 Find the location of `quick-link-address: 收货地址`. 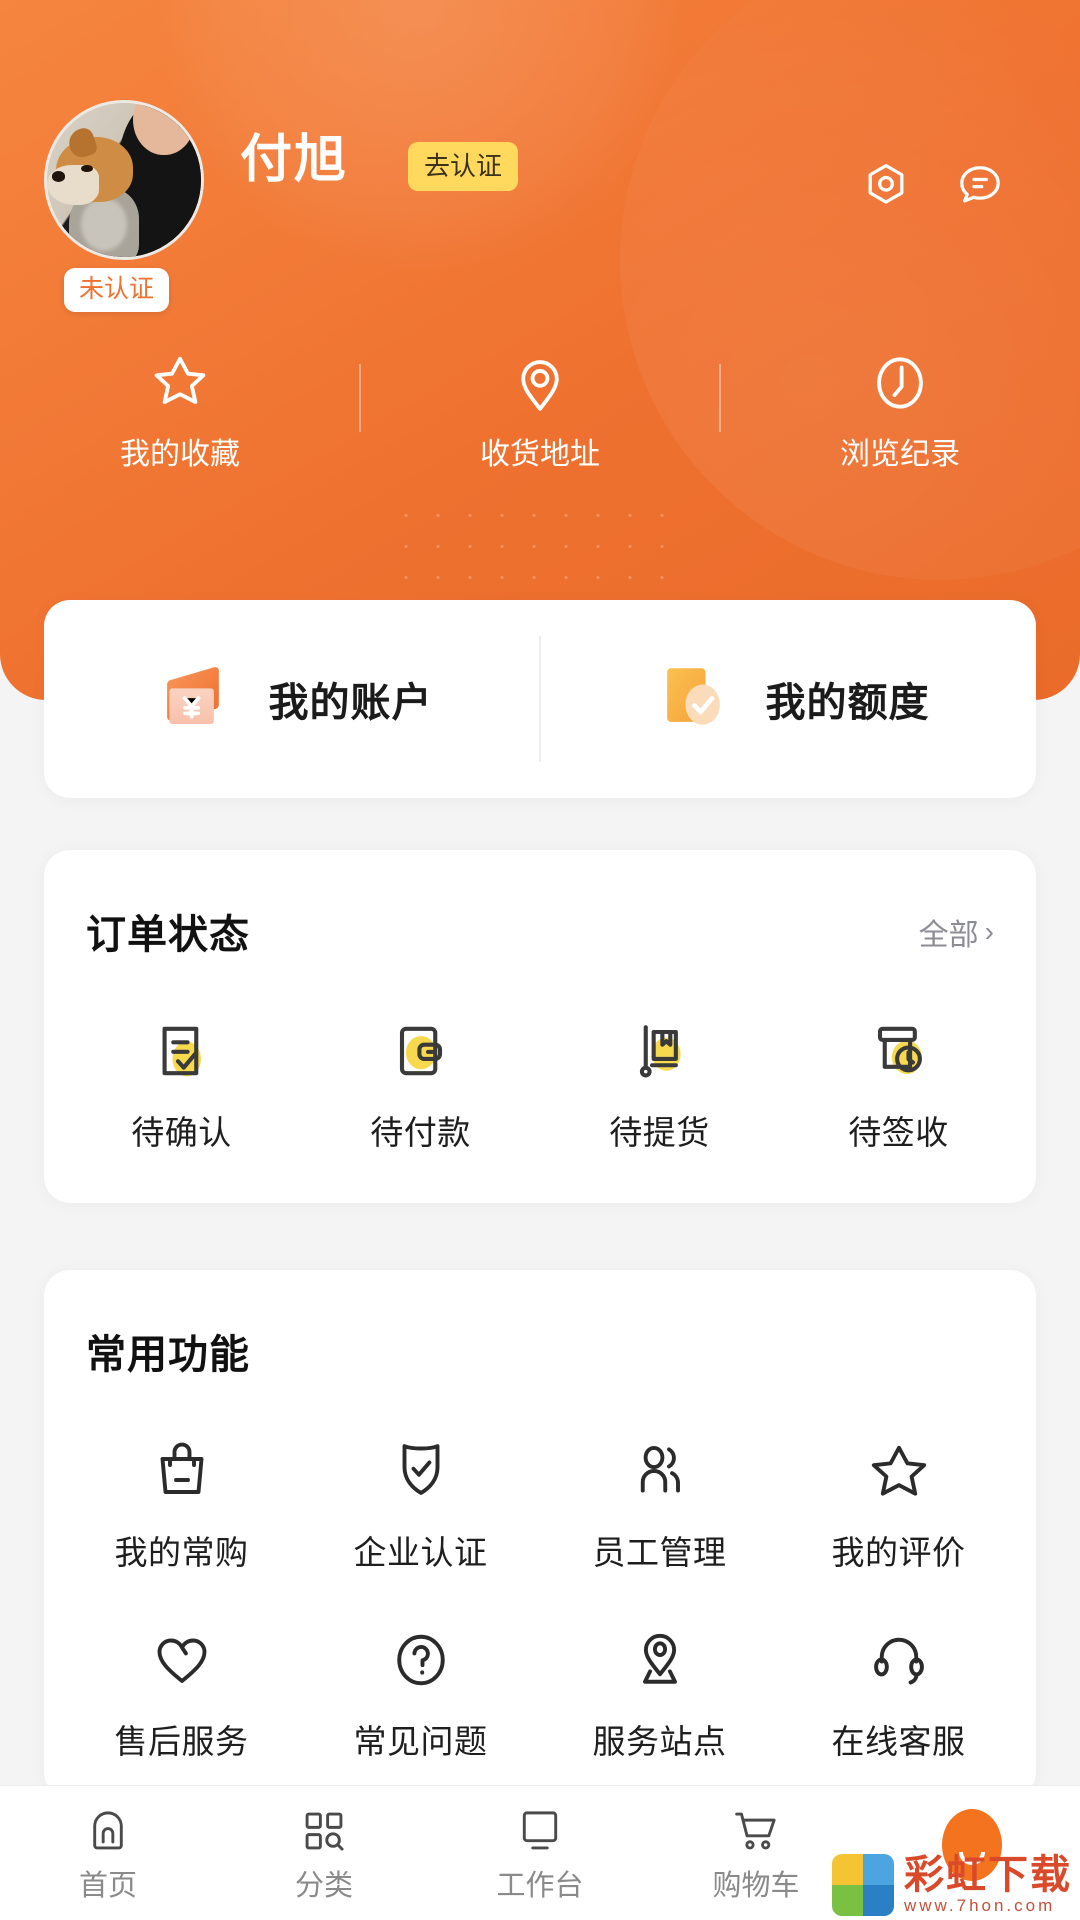

quick-link-address: 收货地址 is located at coordinates (540, 409).